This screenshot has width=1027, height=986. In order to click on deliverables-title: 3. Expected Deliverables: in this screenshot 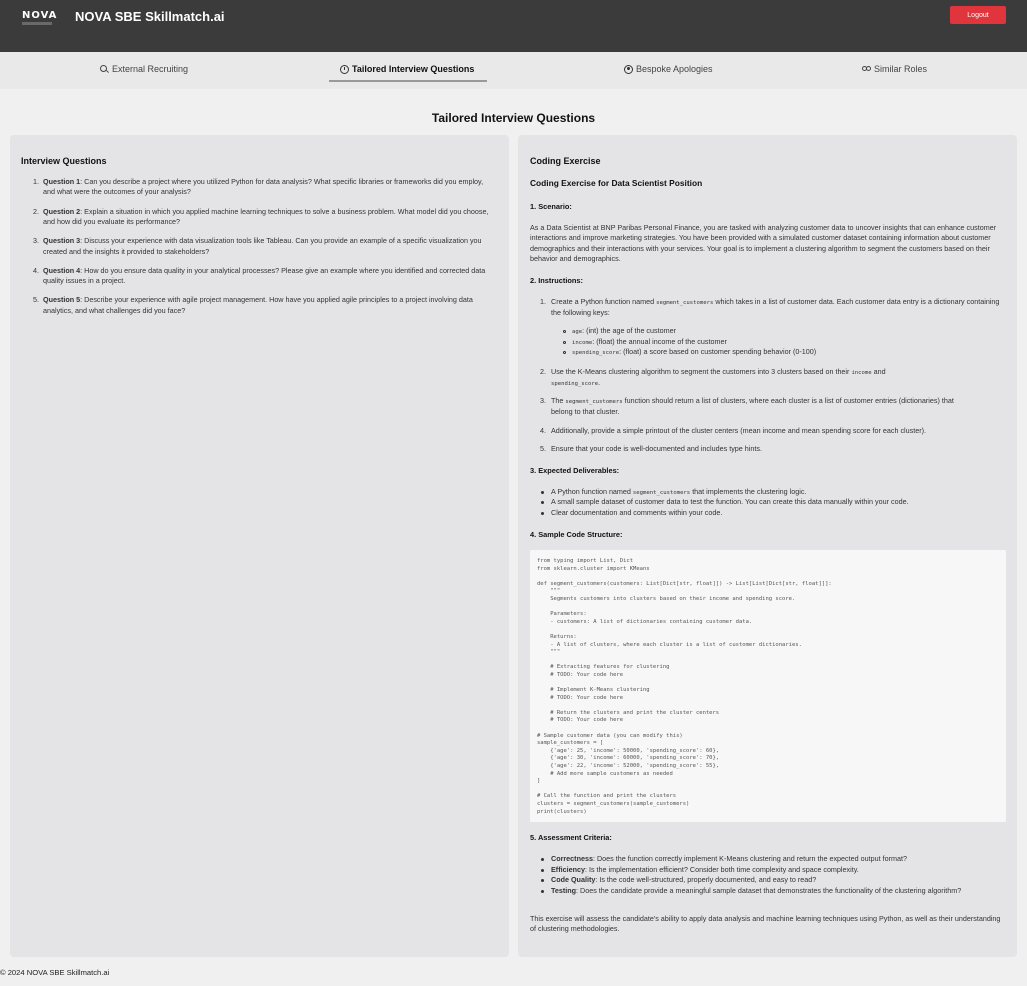, I will do `click(575, 470)`.